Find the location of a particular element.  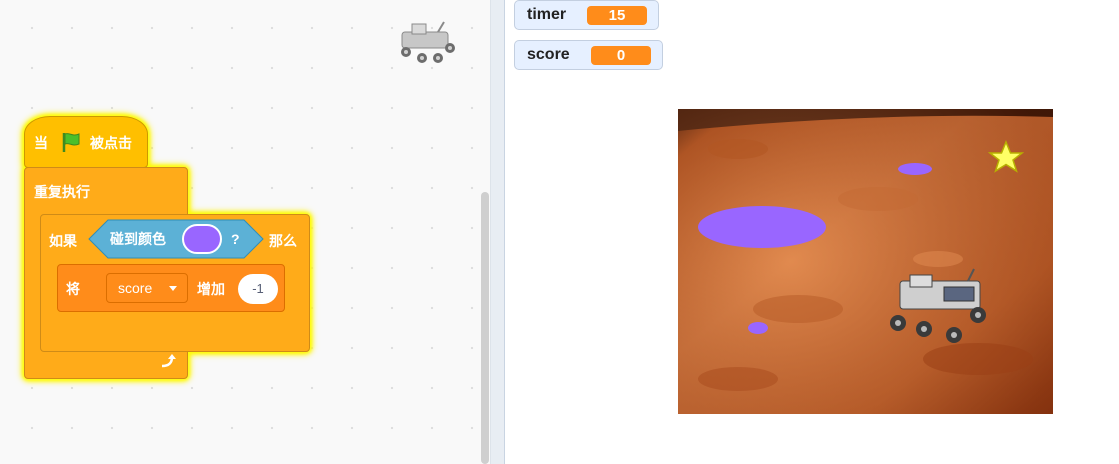

variable-dropdown: score is located at coordinates (147, 288).